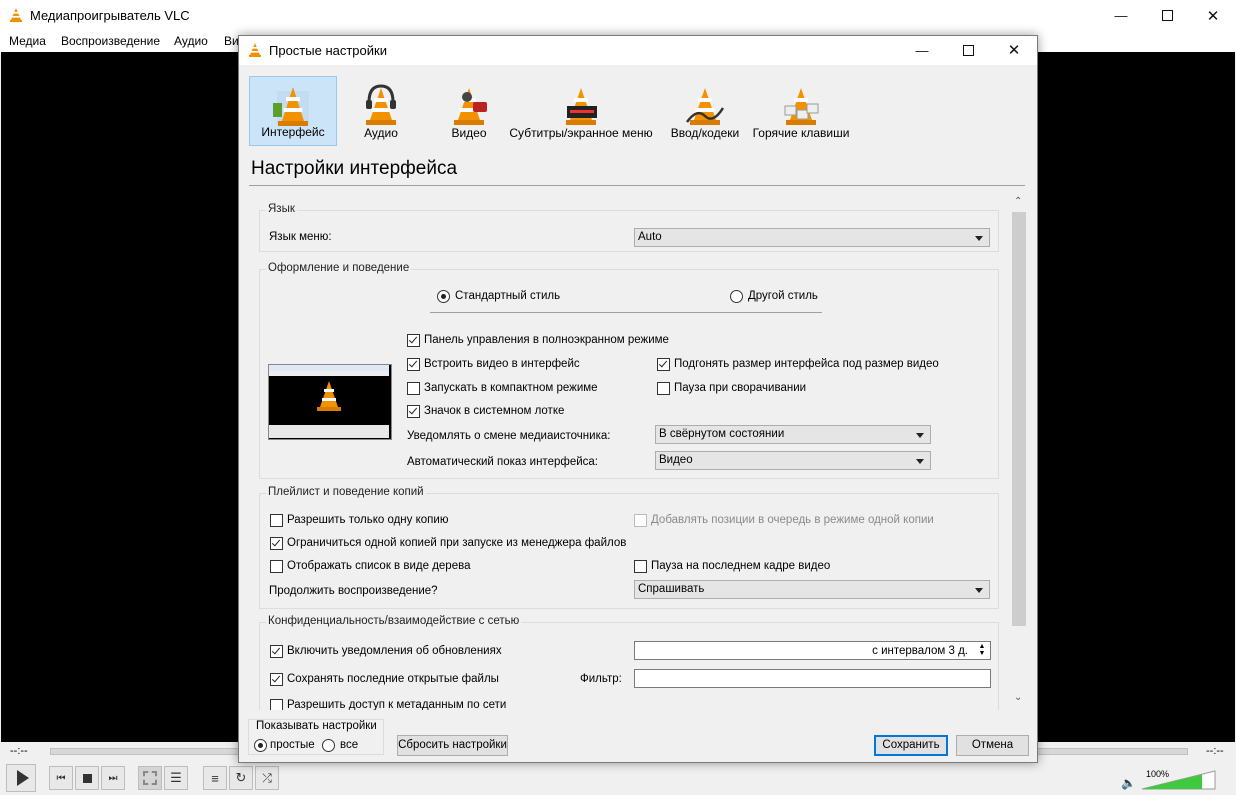 This screenshot has height=795, width=1236. What do you see at coordinates (443, 296) in the screenshot?
I see `native-style-radio` at bounding box center [443, 296].